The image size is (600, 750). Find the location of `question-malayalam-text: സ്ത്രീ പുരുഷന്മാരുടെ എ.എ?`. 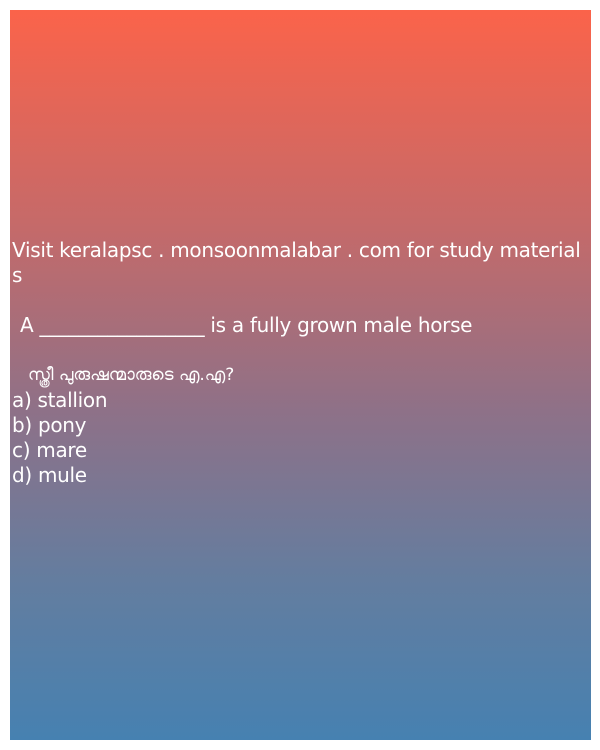

question-malayalam-text: സ്ത്രീ പുരുഷന്മാരുടെ എ.എ? is located at coordinates (131, 375).